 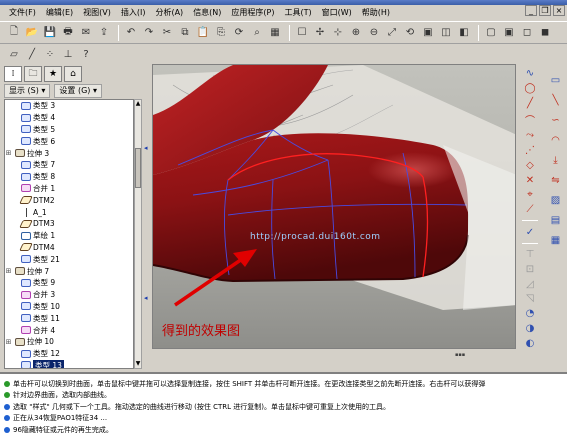 I want to click on surface-icon: ◇, so click(x=530, y=166).